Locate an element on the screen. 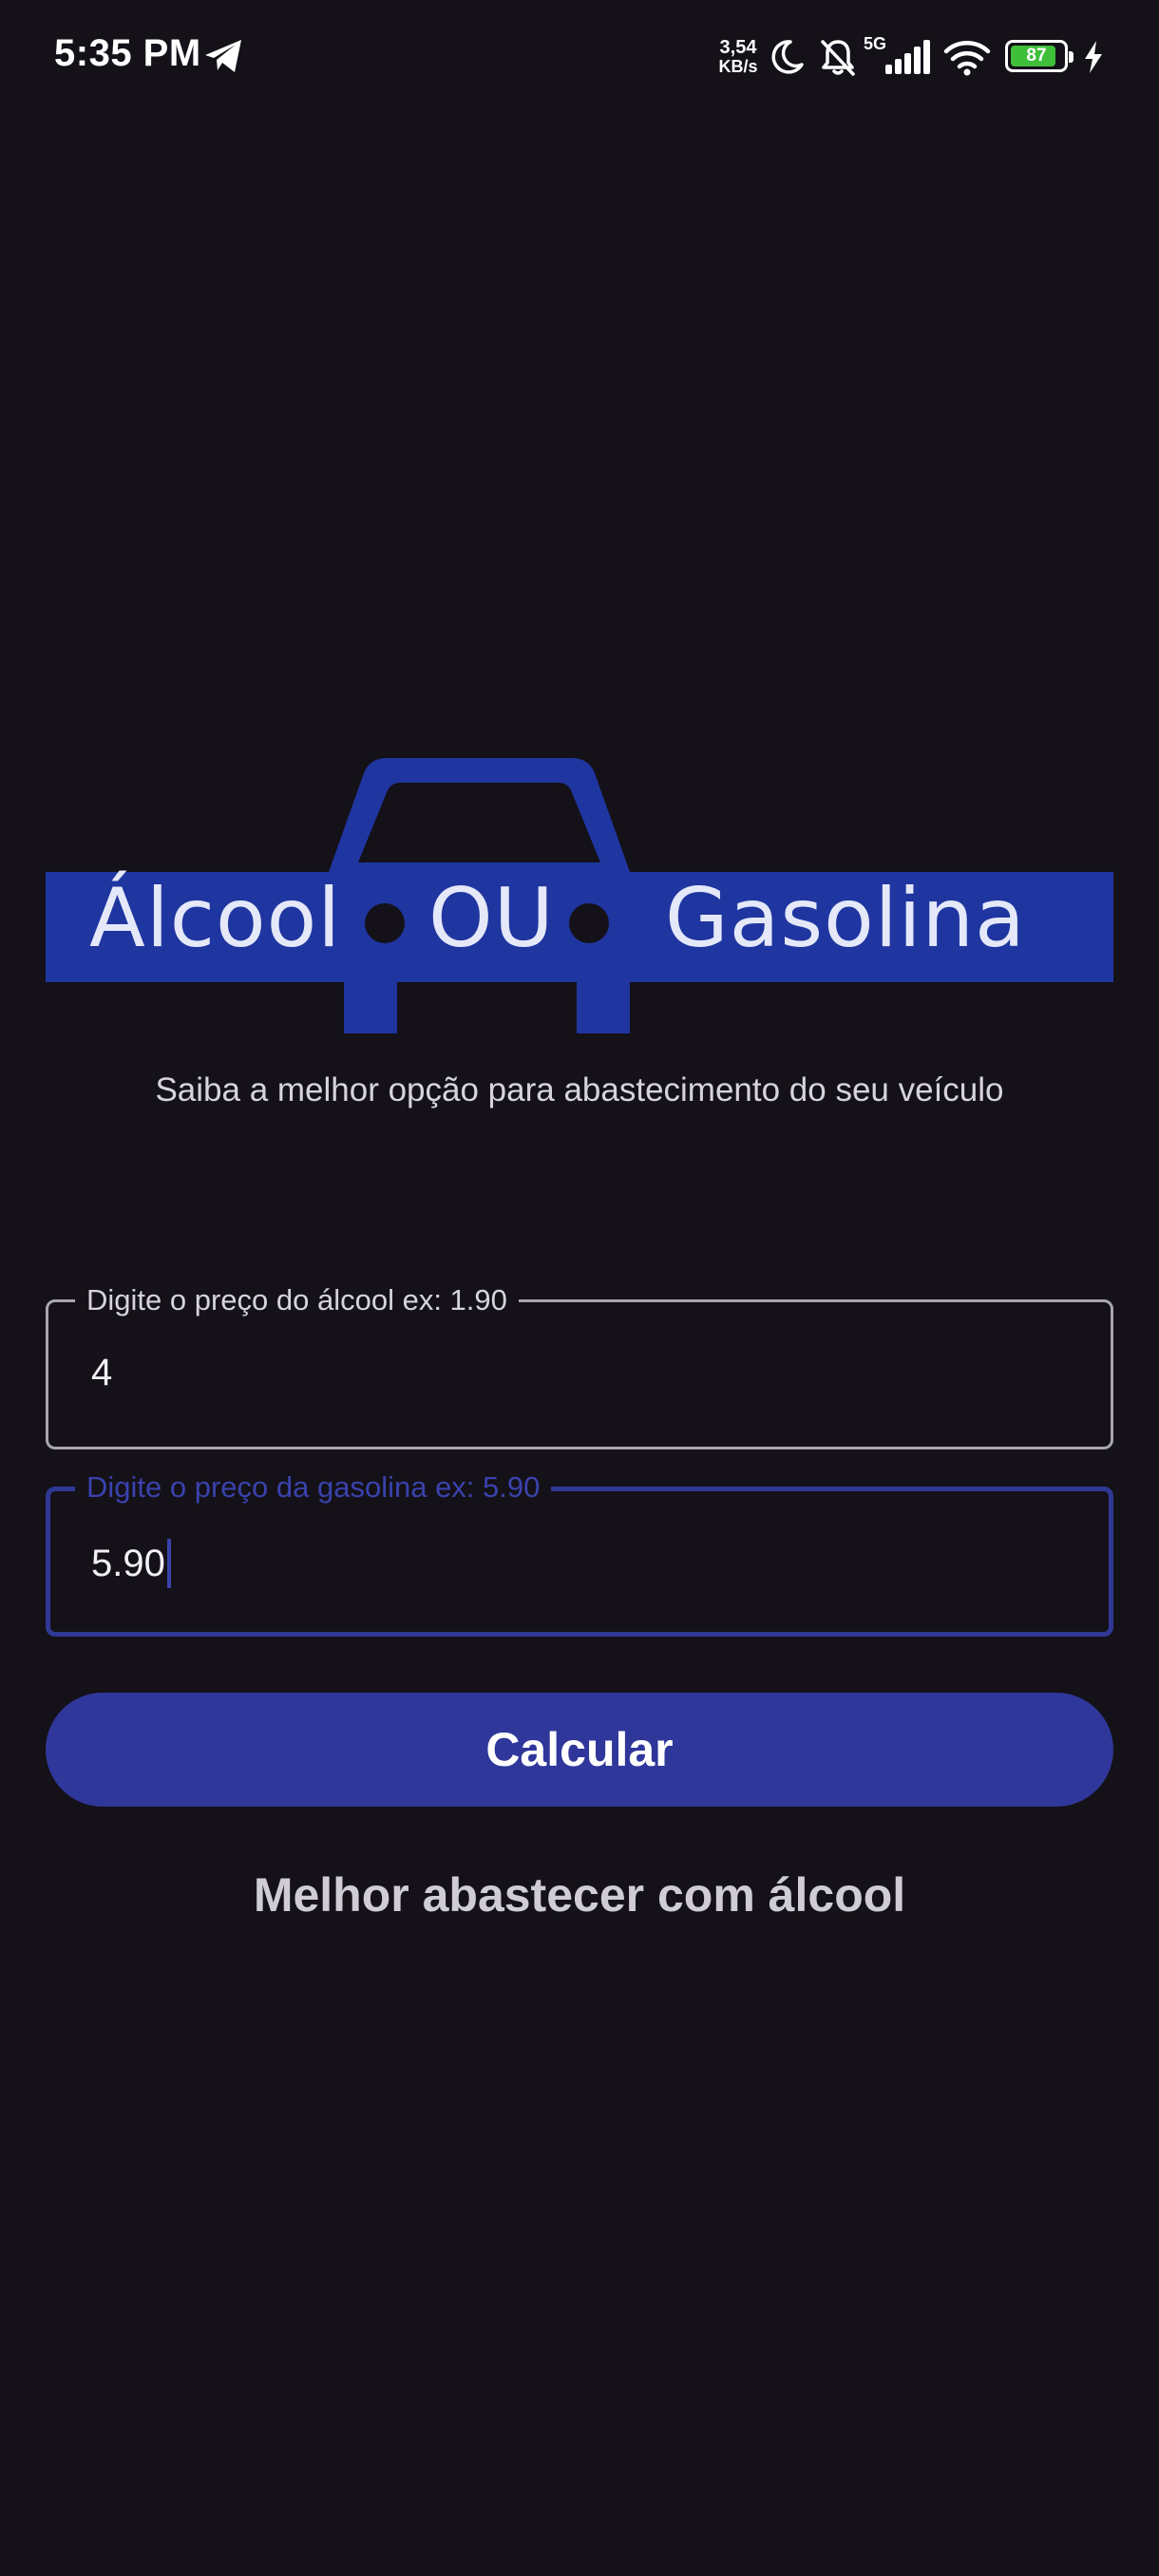  alcool-price-field: Digite o preço do álcool ex: 1.90 4 is located at coordinates (579, 1366).